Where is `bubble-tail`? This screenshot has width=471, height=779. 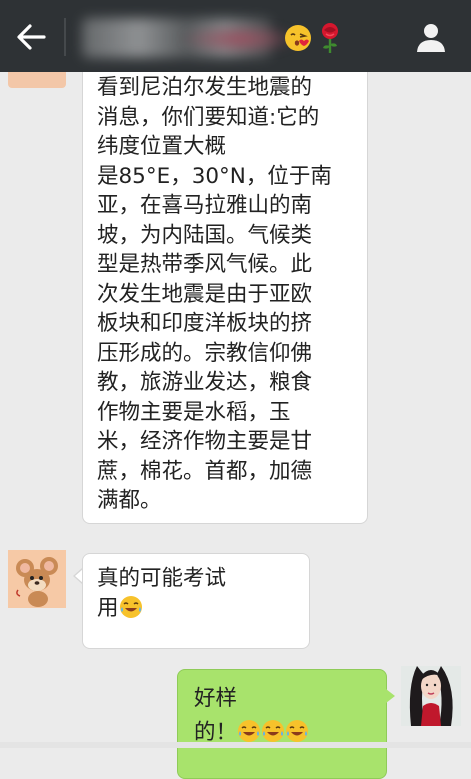
bubble-tail is located at coordinates (390, 696).